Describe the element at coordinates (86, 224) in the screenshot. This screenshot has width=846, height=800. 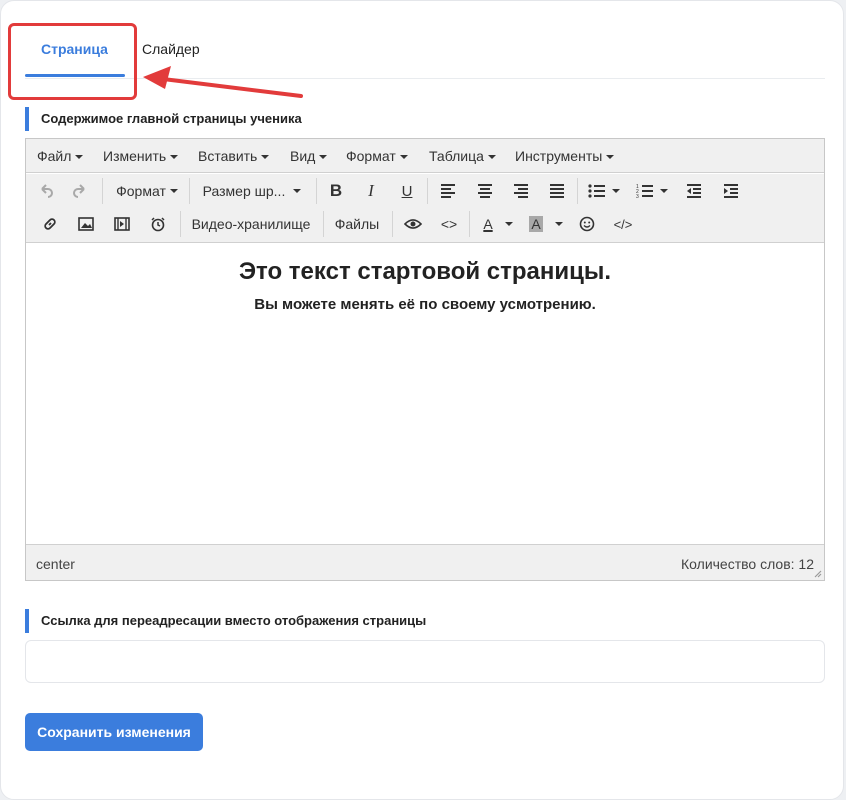
I see `image-icon` at that location.